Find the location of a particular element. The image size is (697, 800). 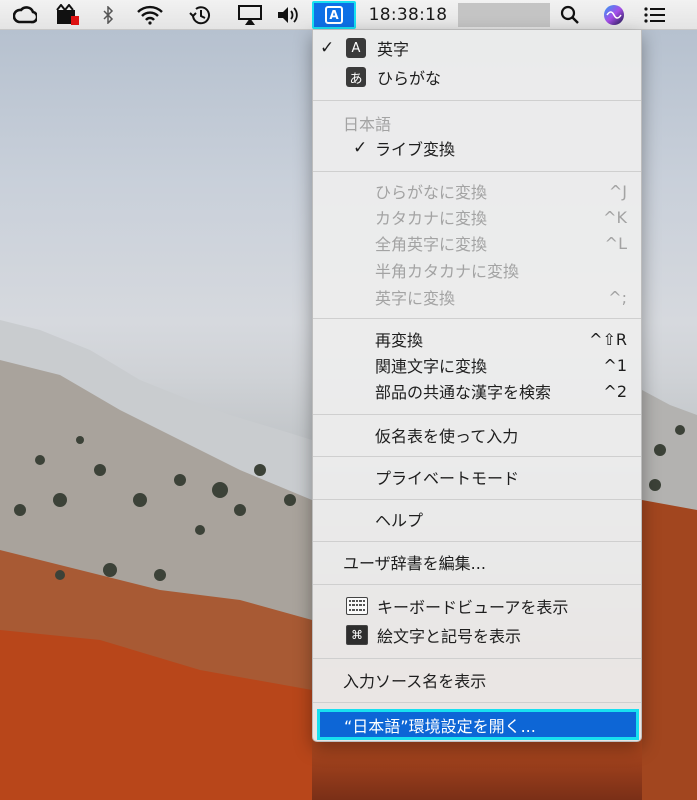

notification-center-icon is located at coordinates (655, 15).